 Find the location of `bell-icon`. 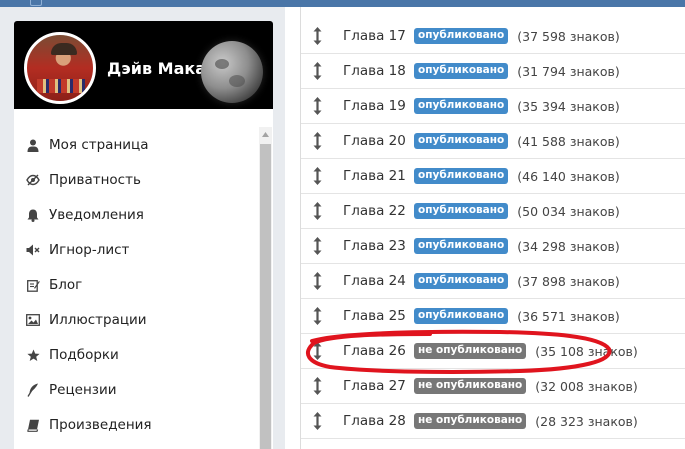

bell-icon is located at coordinates (33, 215).